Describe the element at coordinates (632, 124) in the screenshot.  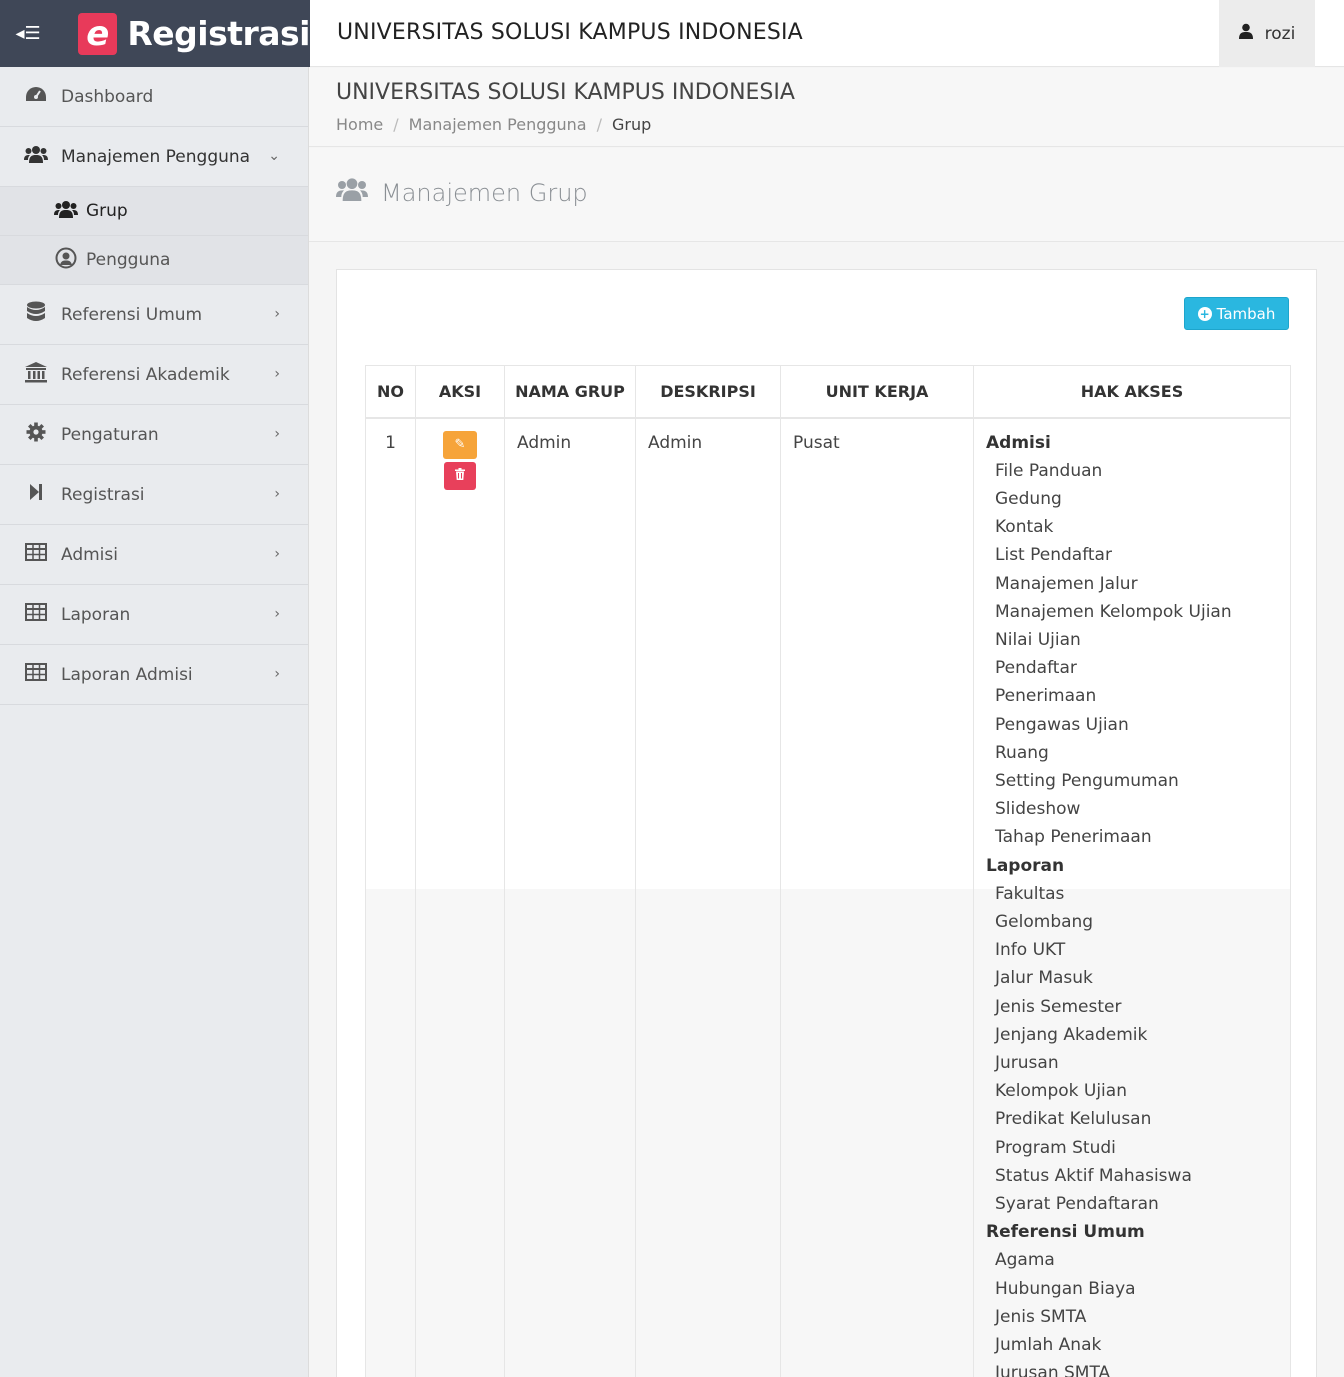
I see `breadcrumb-current: Grup` at that location.